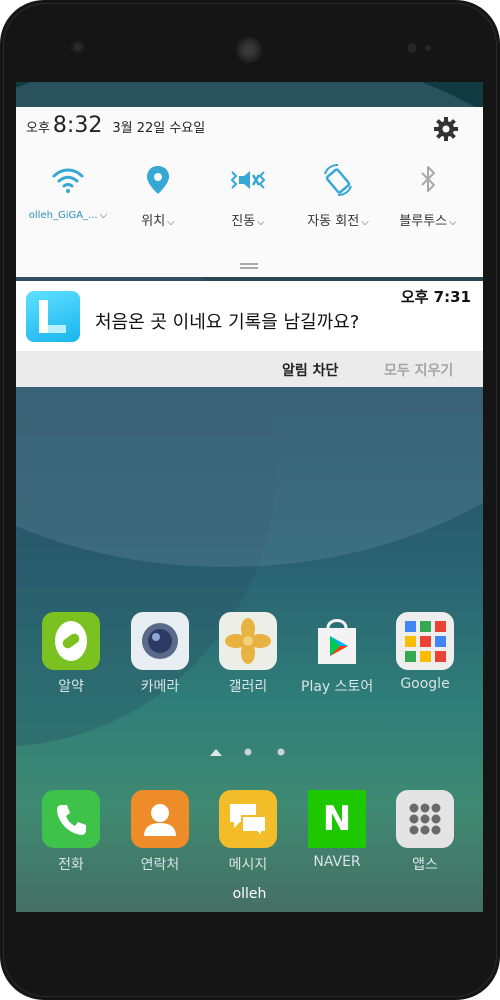 Image resolution: width=500 pixels, height=1000 pixels. I want to click on app-gallery: 갤러리, so click(248, 654).